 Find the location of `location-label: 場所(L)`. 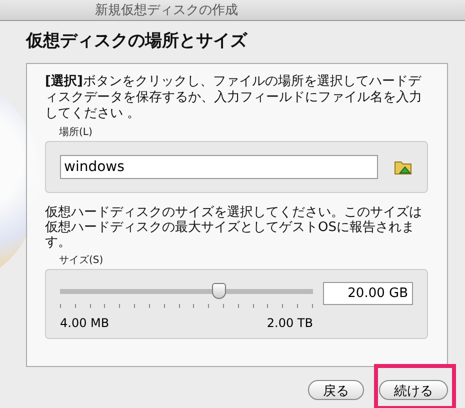

location-label: 場所(L) is located at coordinates (76, 132).